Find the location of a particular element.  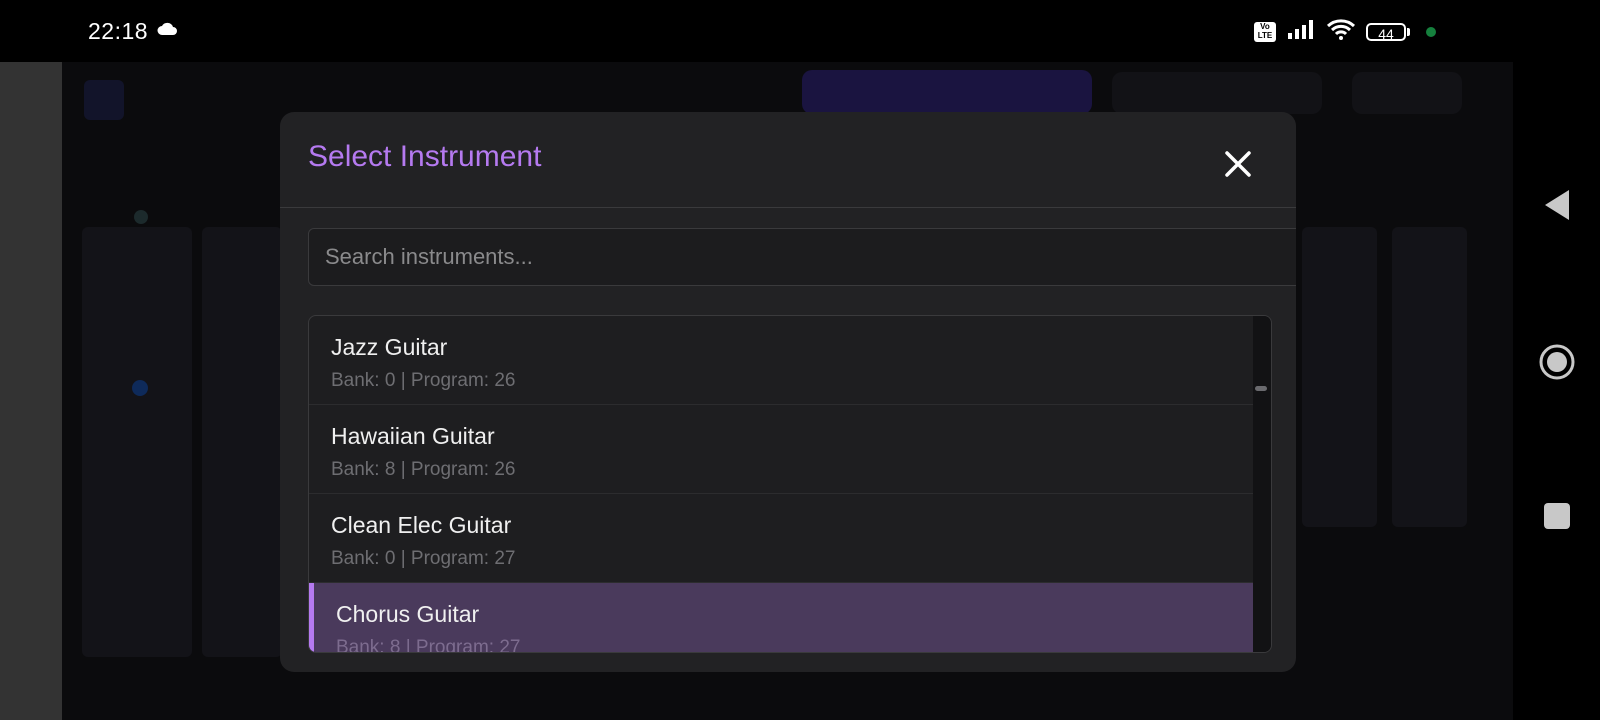

recents-button is located at coordinates (1557, 518).